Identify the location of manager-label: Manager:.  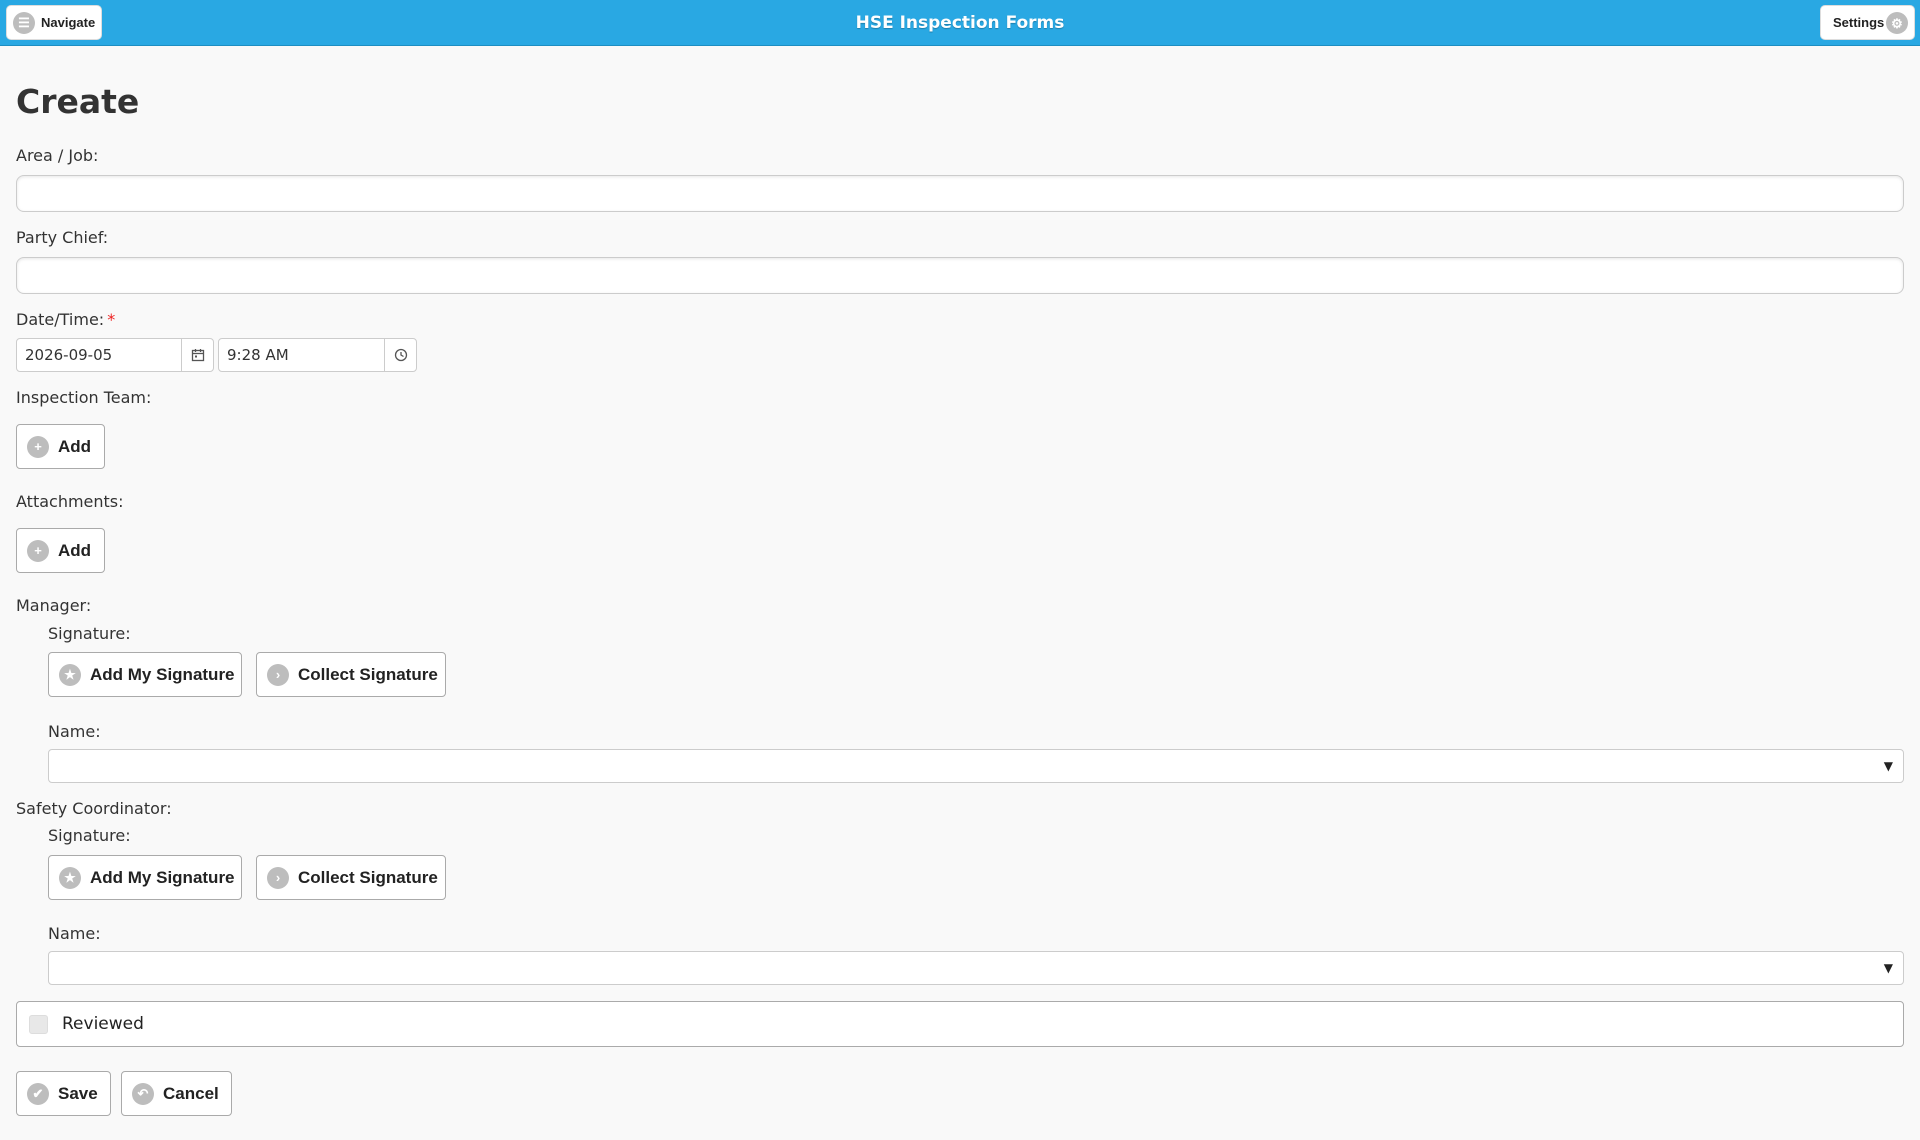
(54, 605).